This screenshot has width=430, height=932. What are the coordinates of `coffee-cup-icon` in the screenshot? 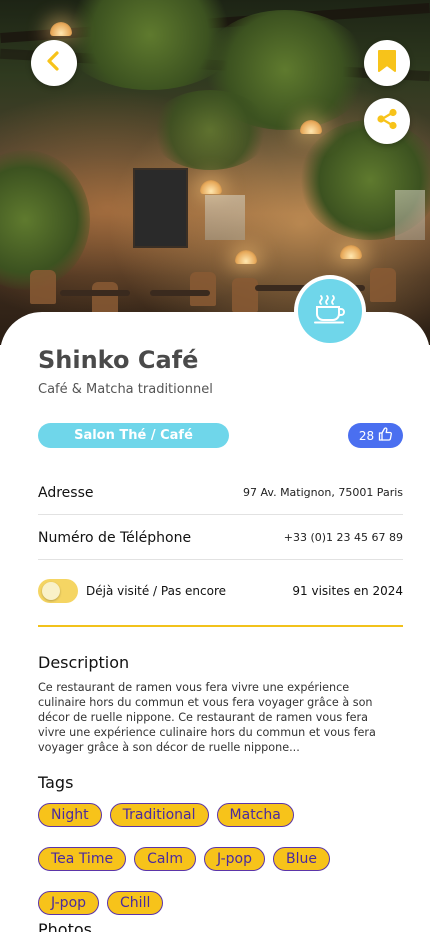 It's located at (330, 311).